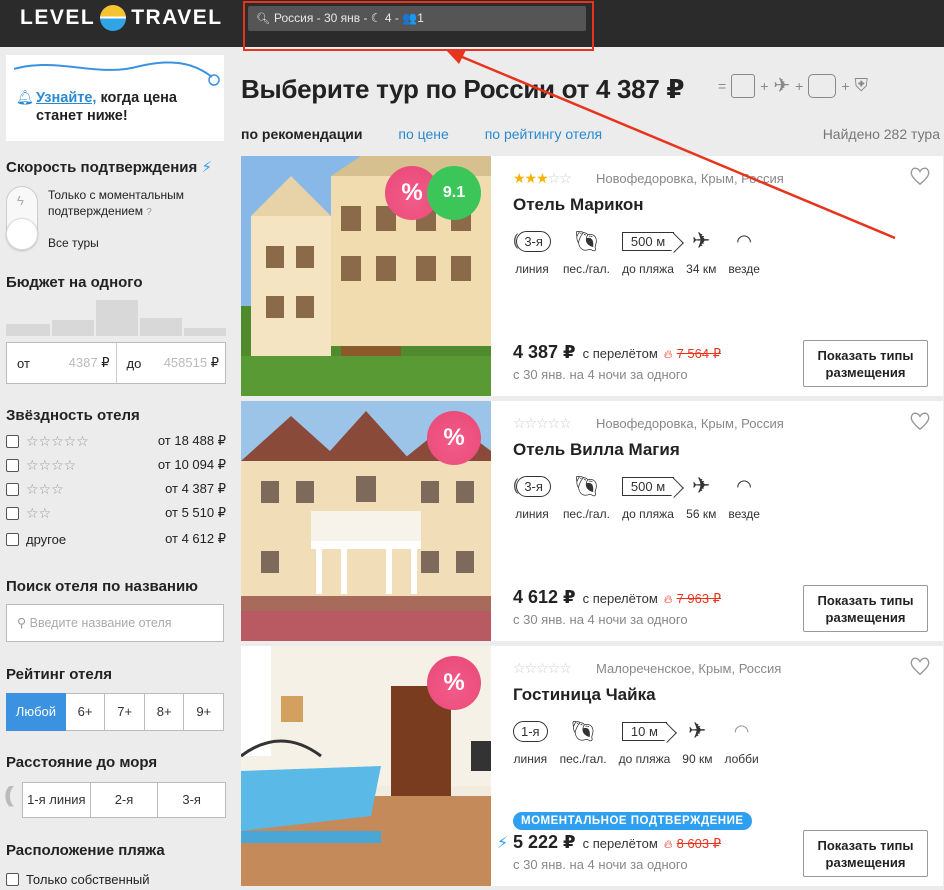 This screenshot has width=944, height=890. What do you see at coordinates (743, 85) in the screenshot?
I see `hotel-icon` at bounding box center [743, 85].